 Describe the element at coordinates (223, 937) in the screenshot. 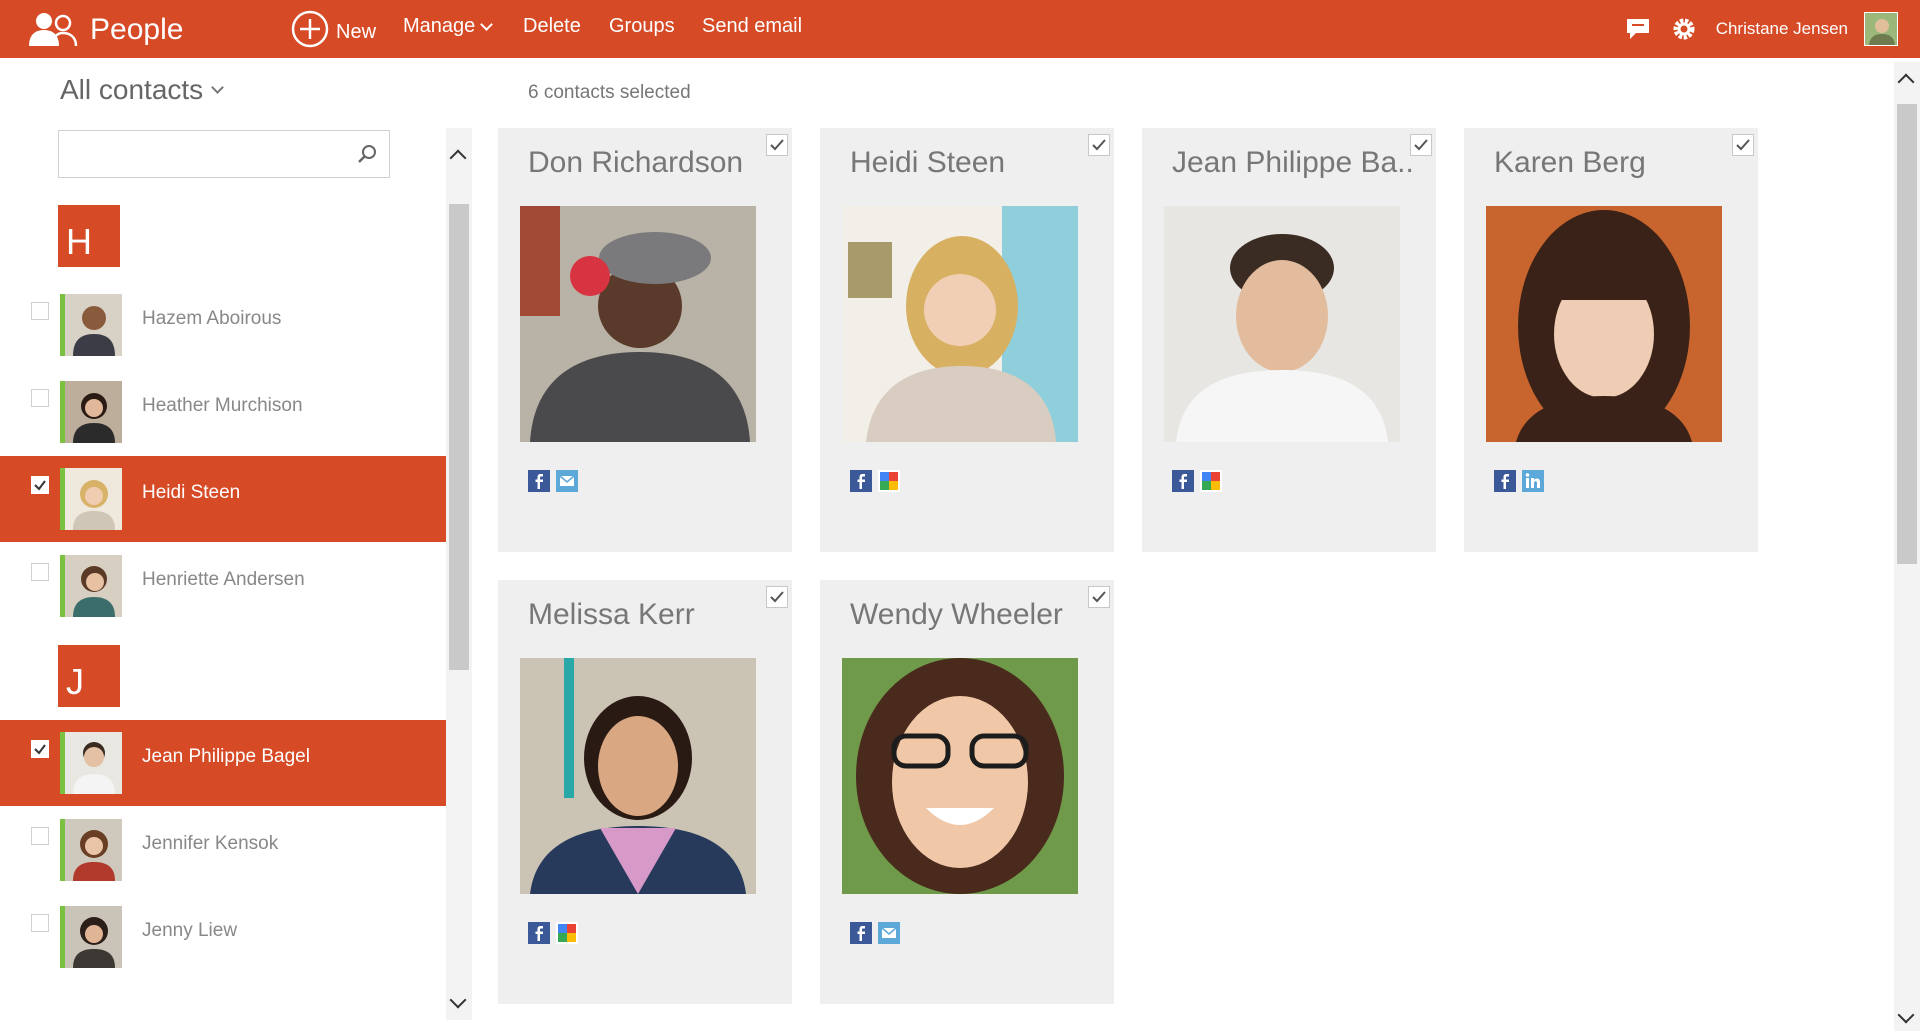

I see `contact-list-item: Jenny Liew` at that location.